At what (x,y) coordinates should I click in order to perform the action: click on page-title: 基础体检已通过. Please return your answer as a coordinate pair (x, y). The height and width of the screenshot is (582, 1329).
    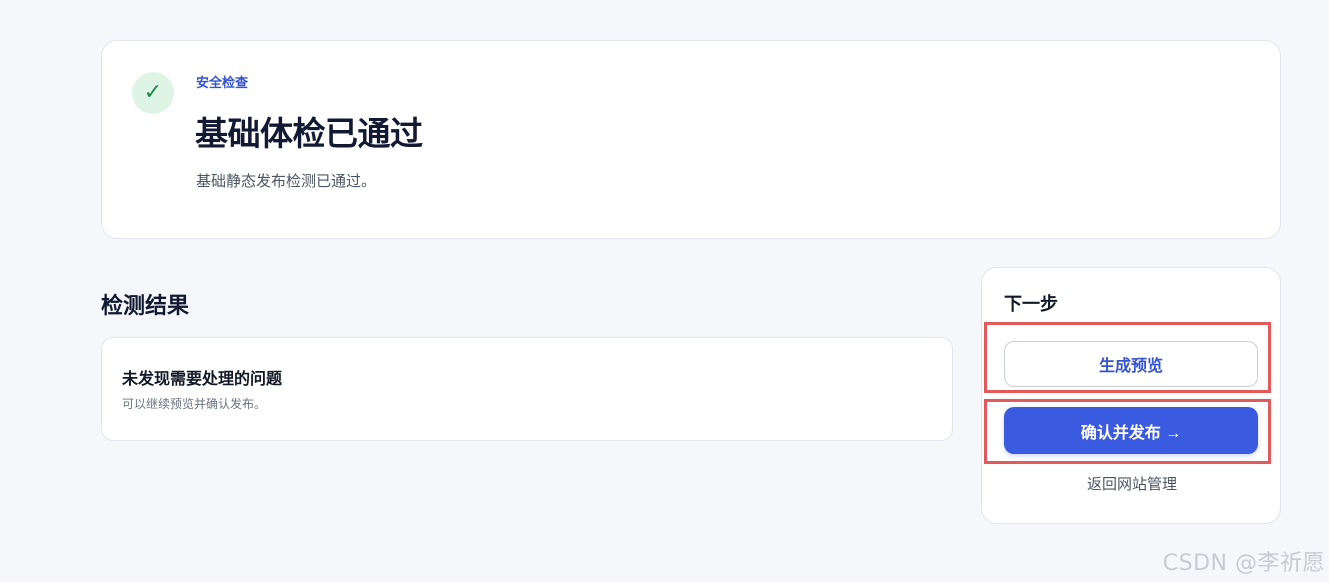
    Looking at the image, I should click on (309, 133).